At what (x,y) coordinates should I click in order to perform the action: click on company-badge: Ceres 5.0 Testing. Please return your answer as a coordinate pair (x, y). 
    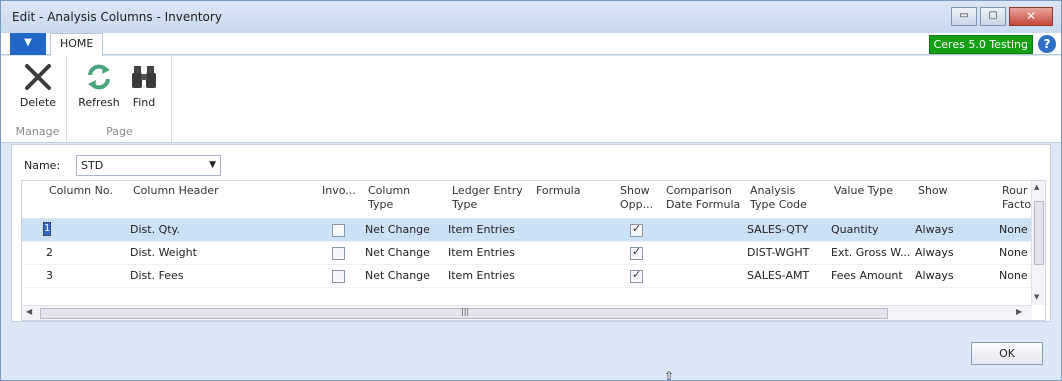
    Looking at the image, I should click on (980, 44).